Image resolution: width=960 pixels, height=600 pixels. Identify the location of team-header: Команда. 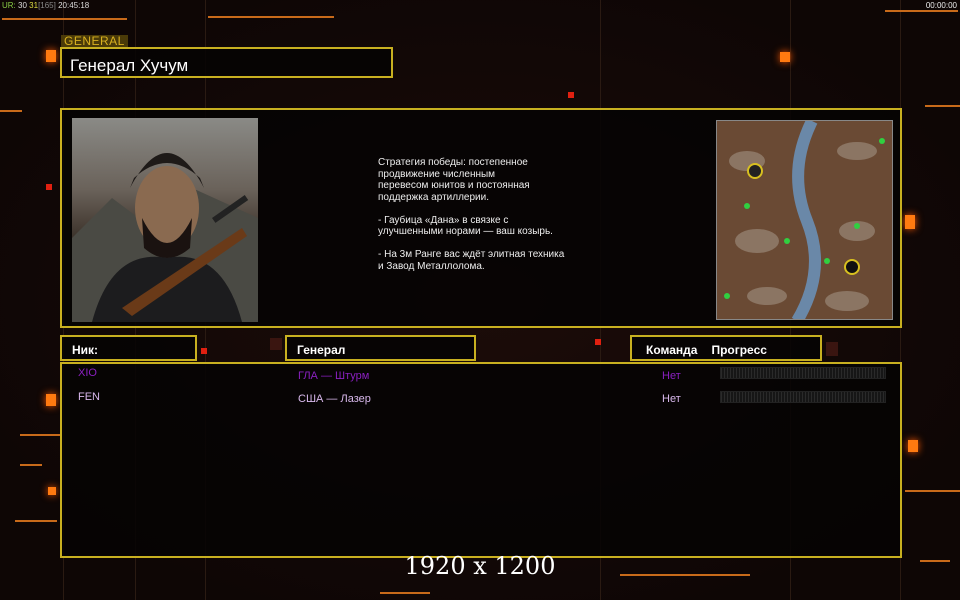
(672, 350).